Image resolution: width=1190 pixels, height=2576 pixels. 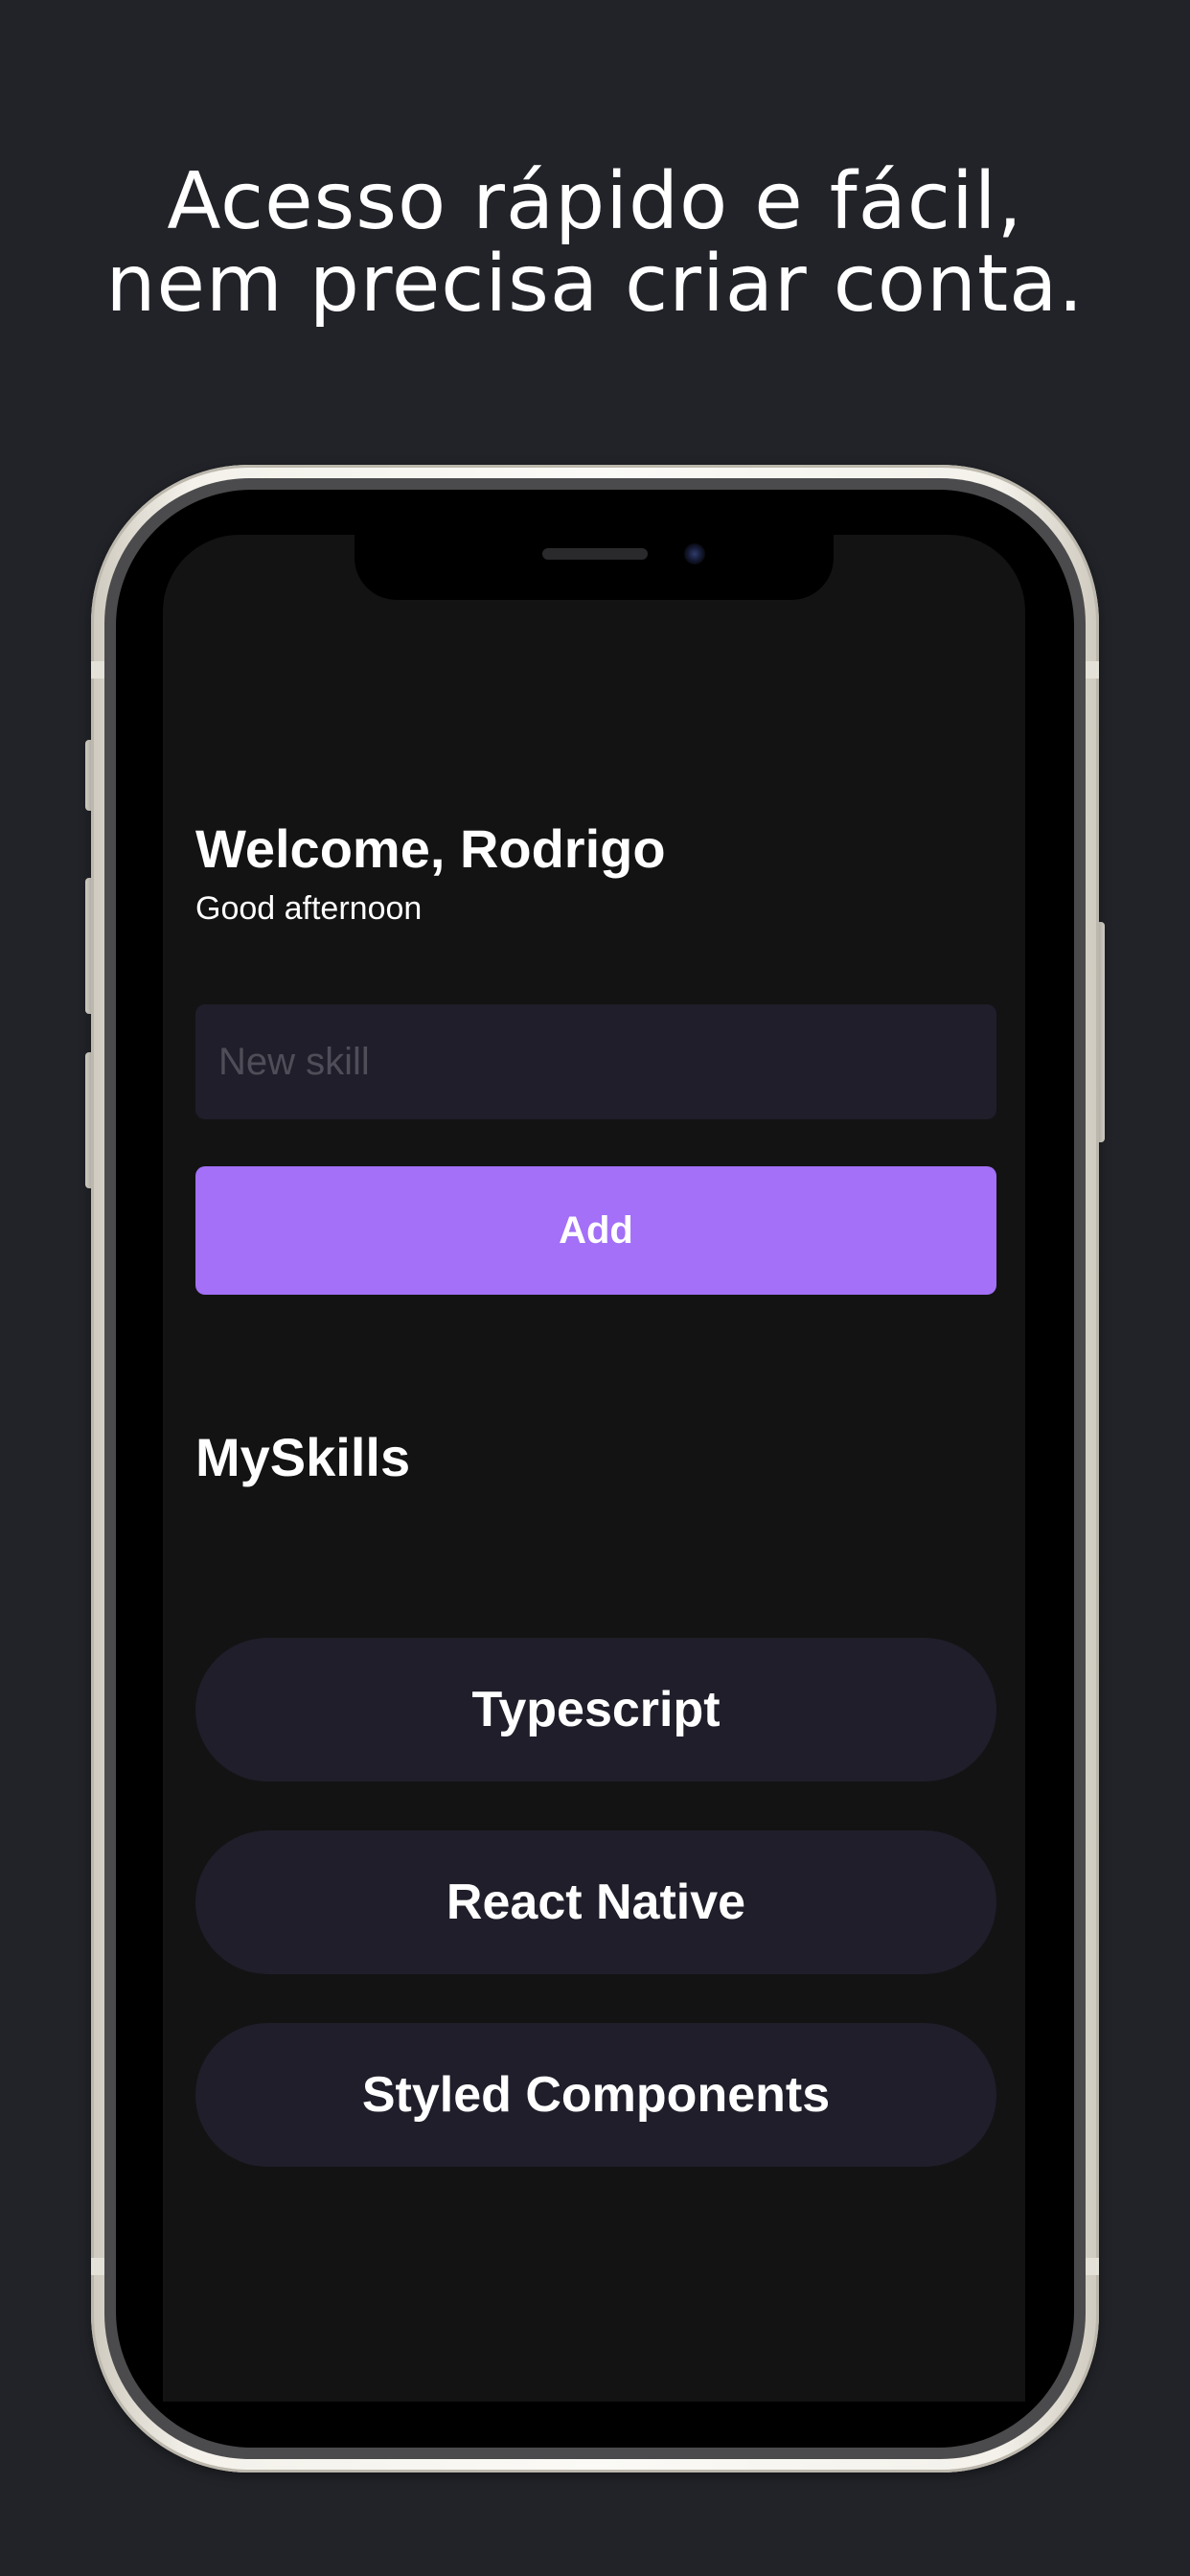 I want to click on new-skill-input, so click(x=595, y=1061).